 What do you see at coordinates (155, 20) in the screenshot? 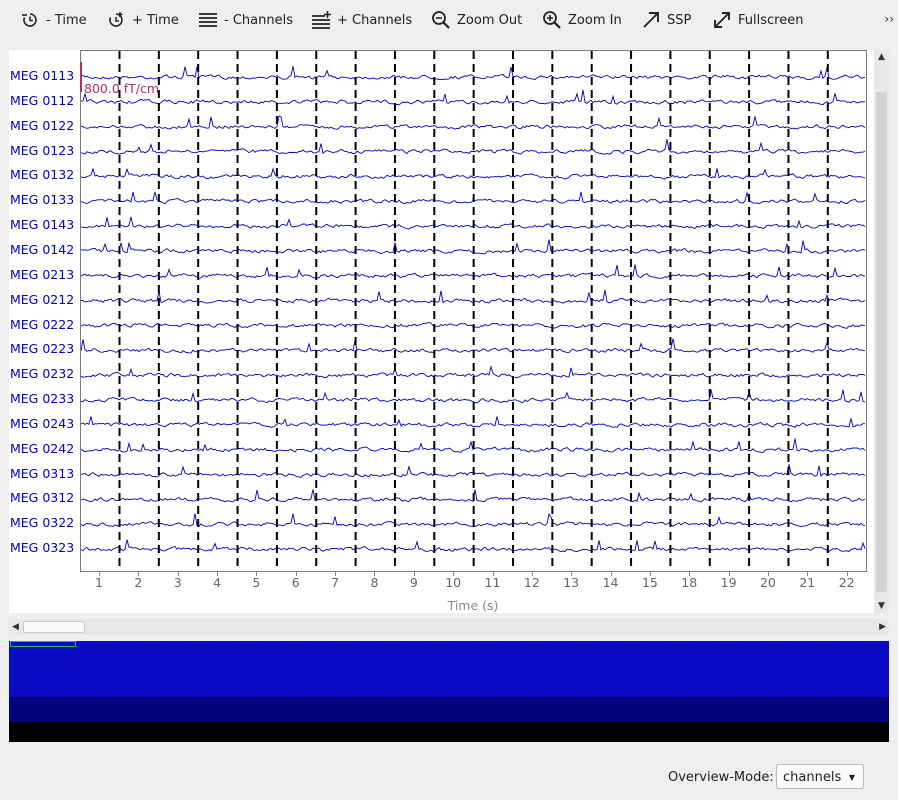
I see `increase-time-label: + Time` at bounding box center [155, 20].